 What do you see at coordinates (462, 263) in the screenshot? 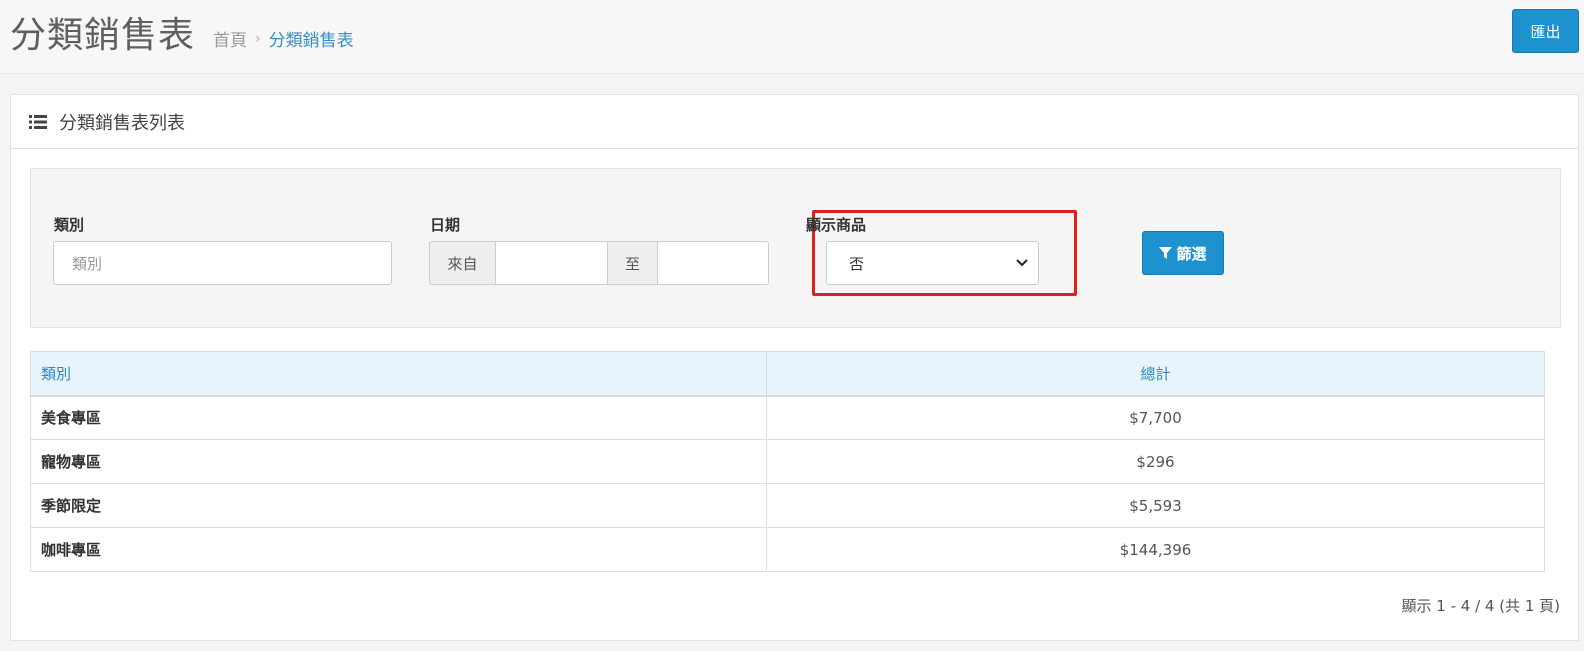
I see `date-from-addon: 來自` at bounding box center [462, 263].